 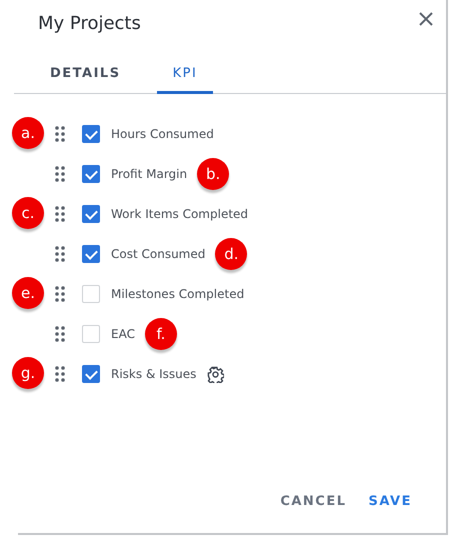 I want to click on annotation-marker: c., so click(x=28, y=213).